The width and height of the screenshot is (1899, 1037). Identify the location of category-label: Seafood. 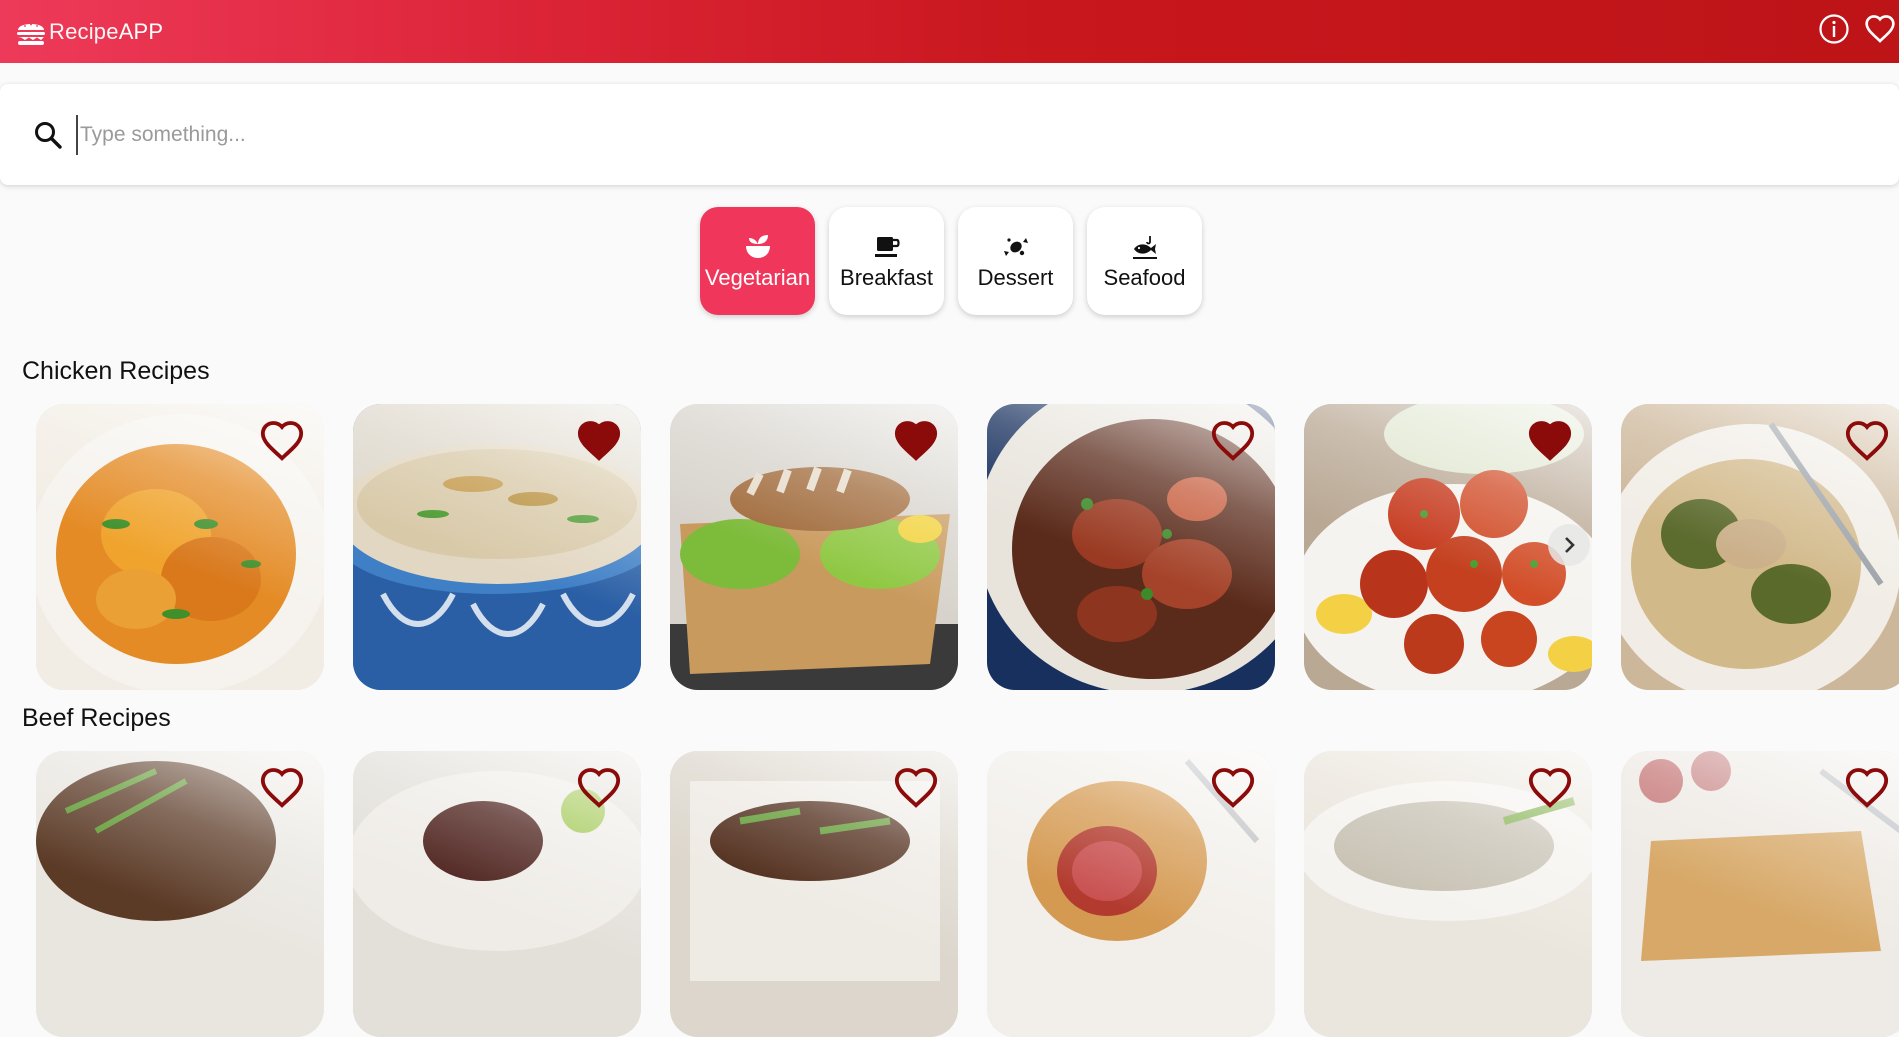
(1144, 277).